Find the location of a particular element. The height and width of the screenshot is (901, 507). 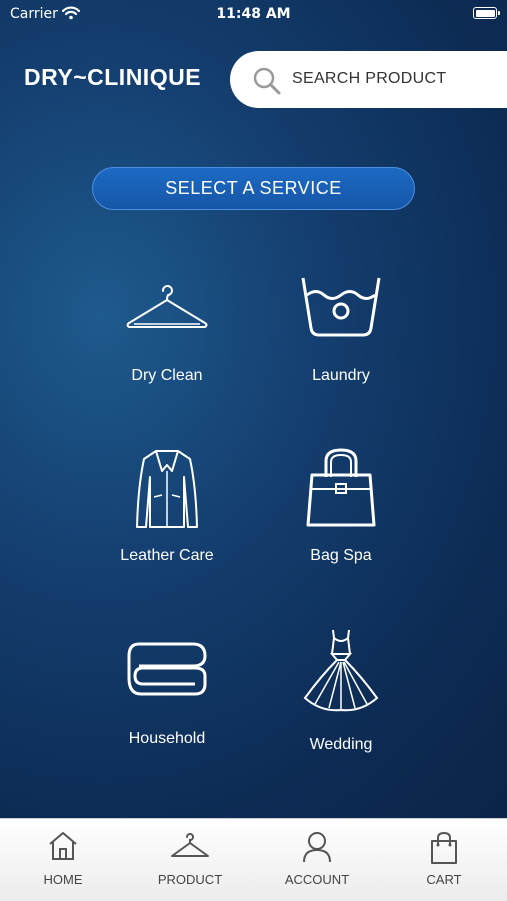

clock: 11:48 AM is located at coordinates (253, 14).